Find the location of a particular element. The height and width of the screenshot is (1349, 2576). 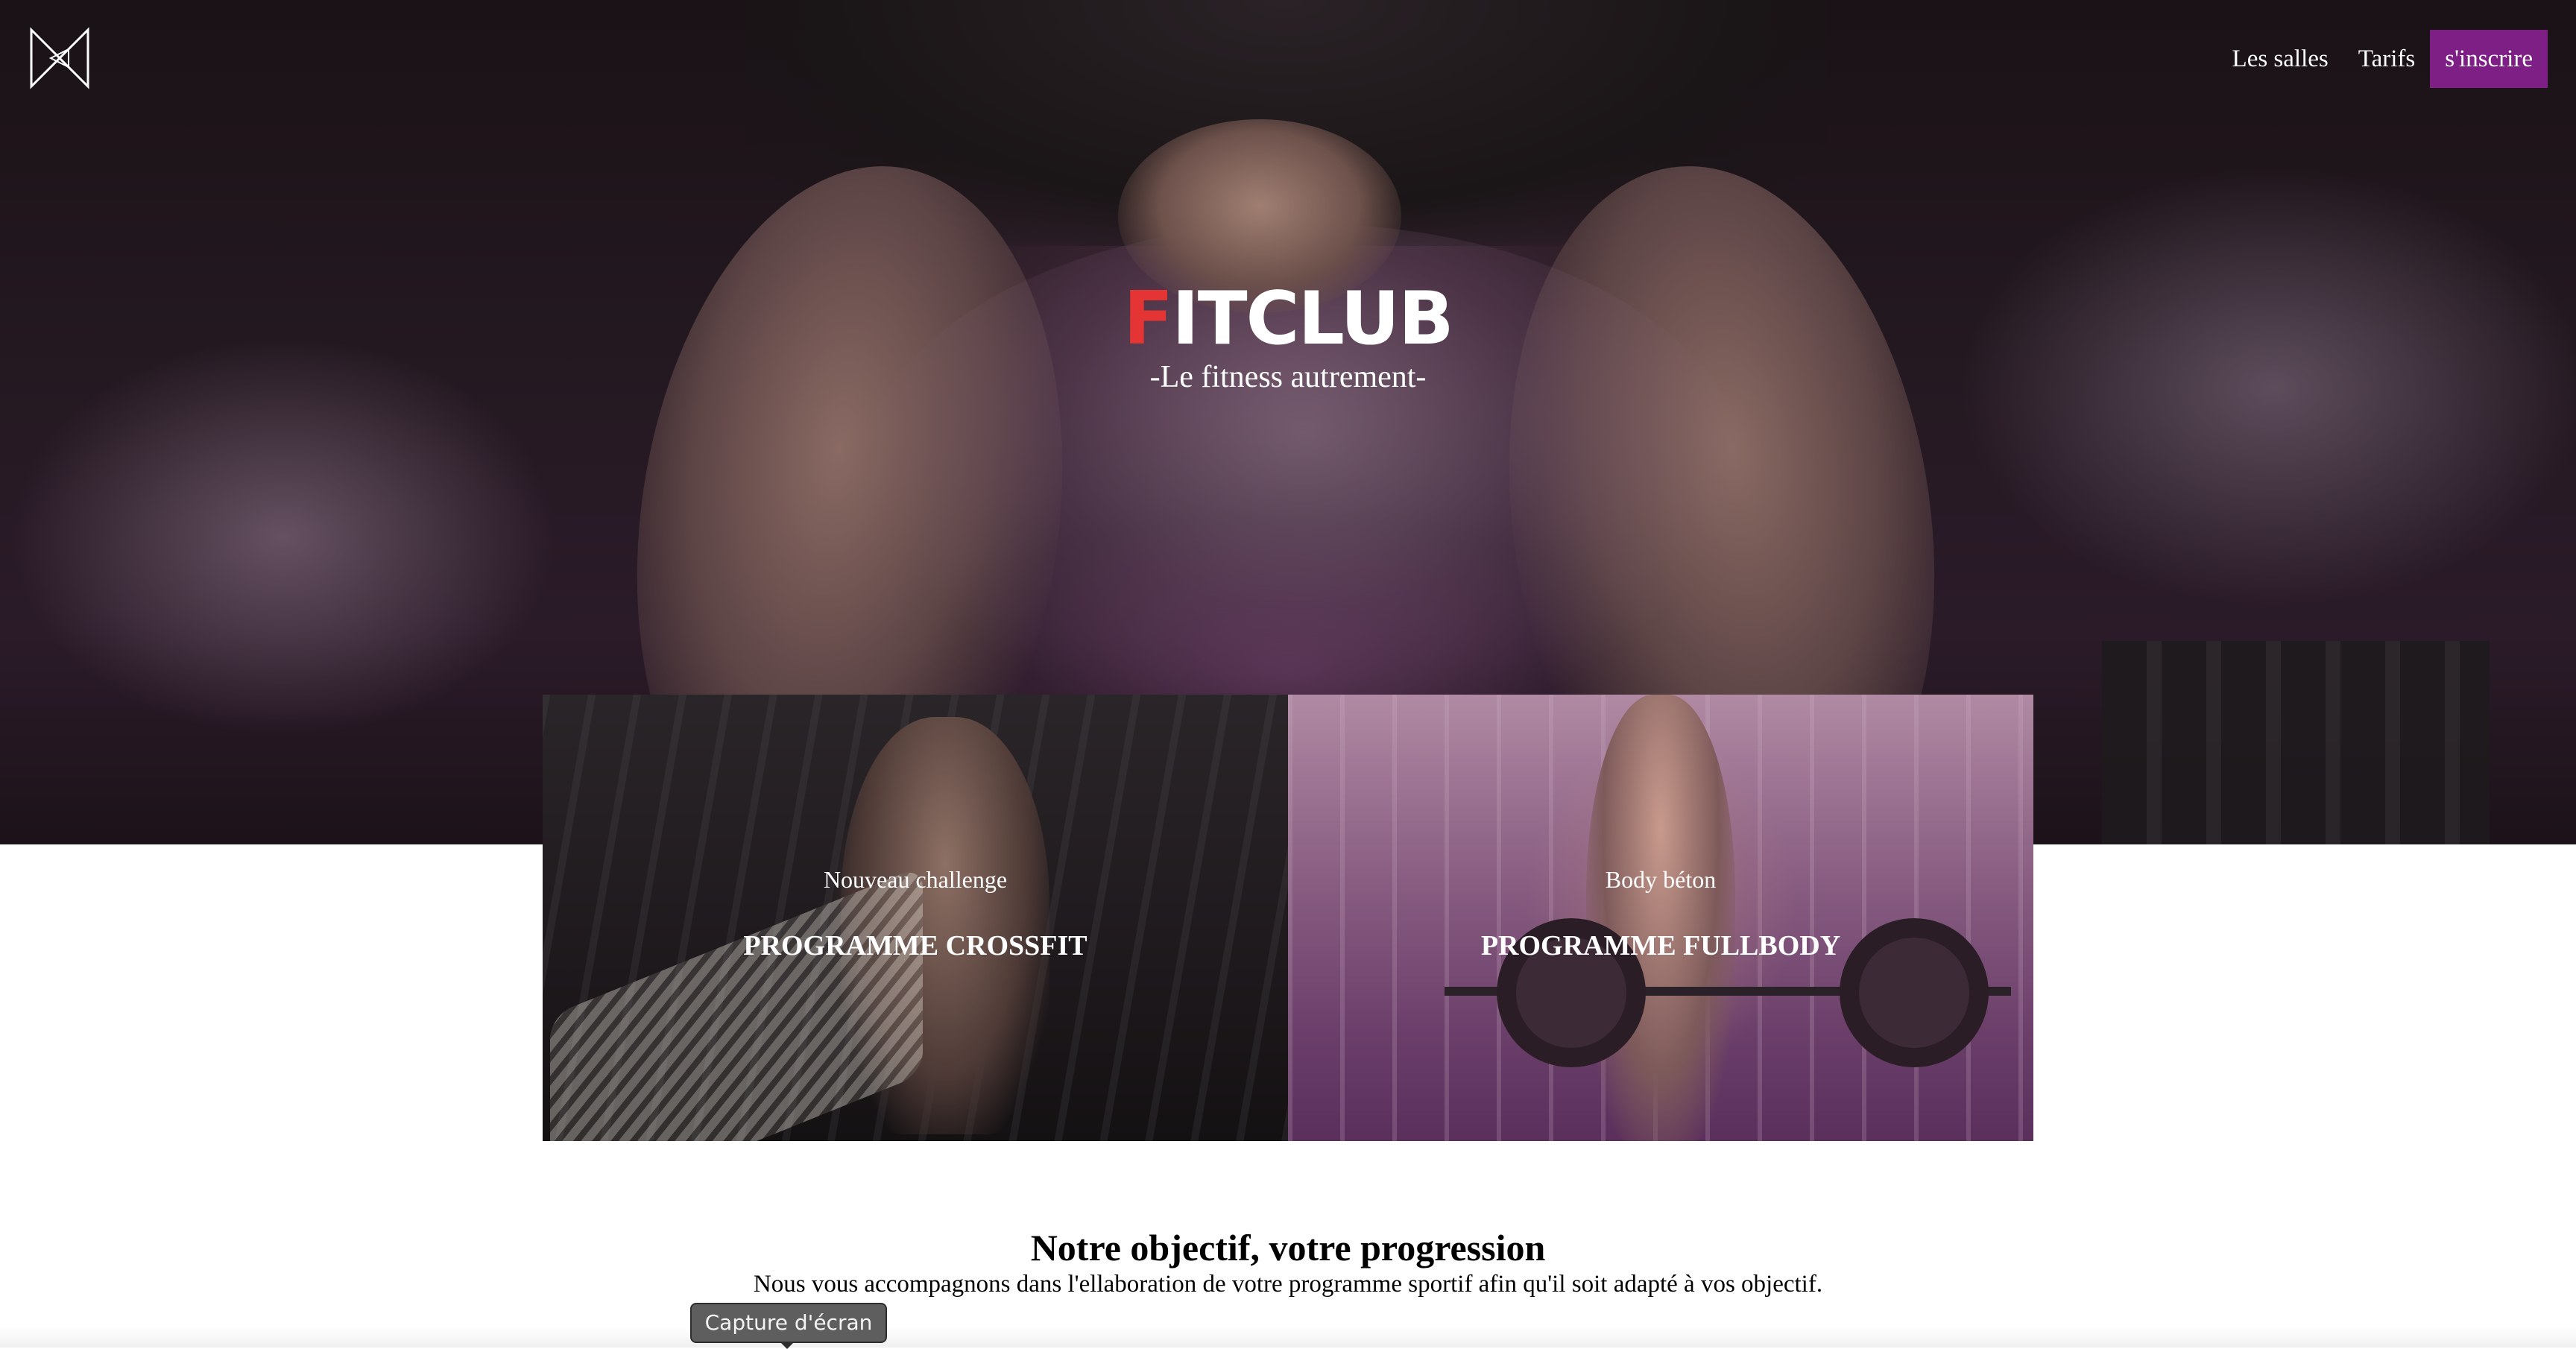

program-card-subtitle: Nouveau challenge is located at coordinates (916, 879).